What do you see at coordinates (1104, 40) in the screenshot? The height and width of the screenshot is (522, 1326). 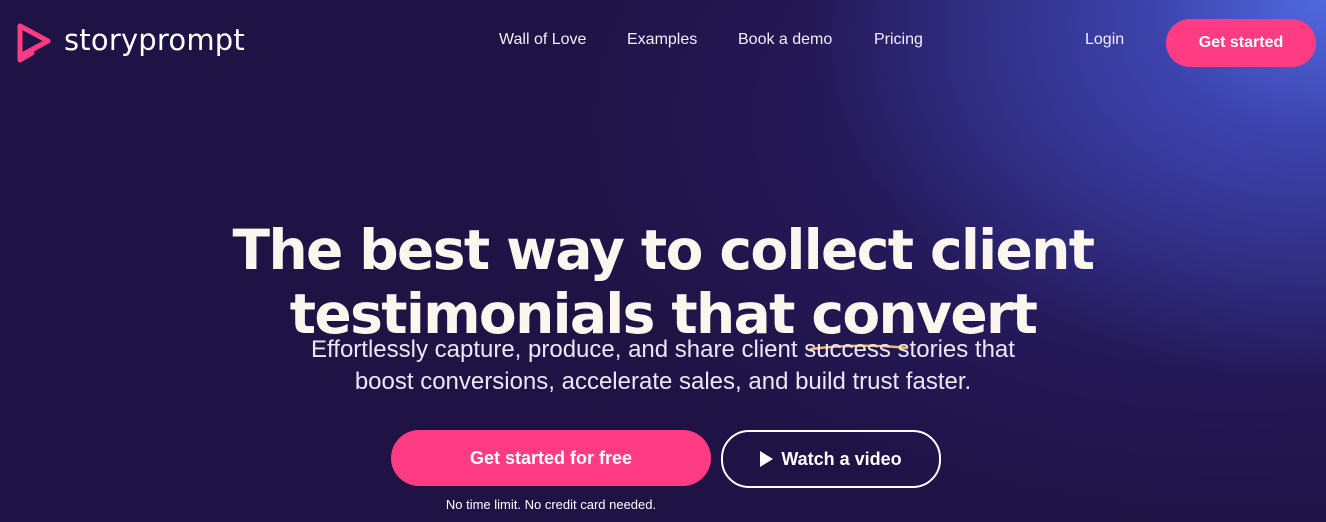 I see `login-link: Login` at bounding box center [1104, 40].